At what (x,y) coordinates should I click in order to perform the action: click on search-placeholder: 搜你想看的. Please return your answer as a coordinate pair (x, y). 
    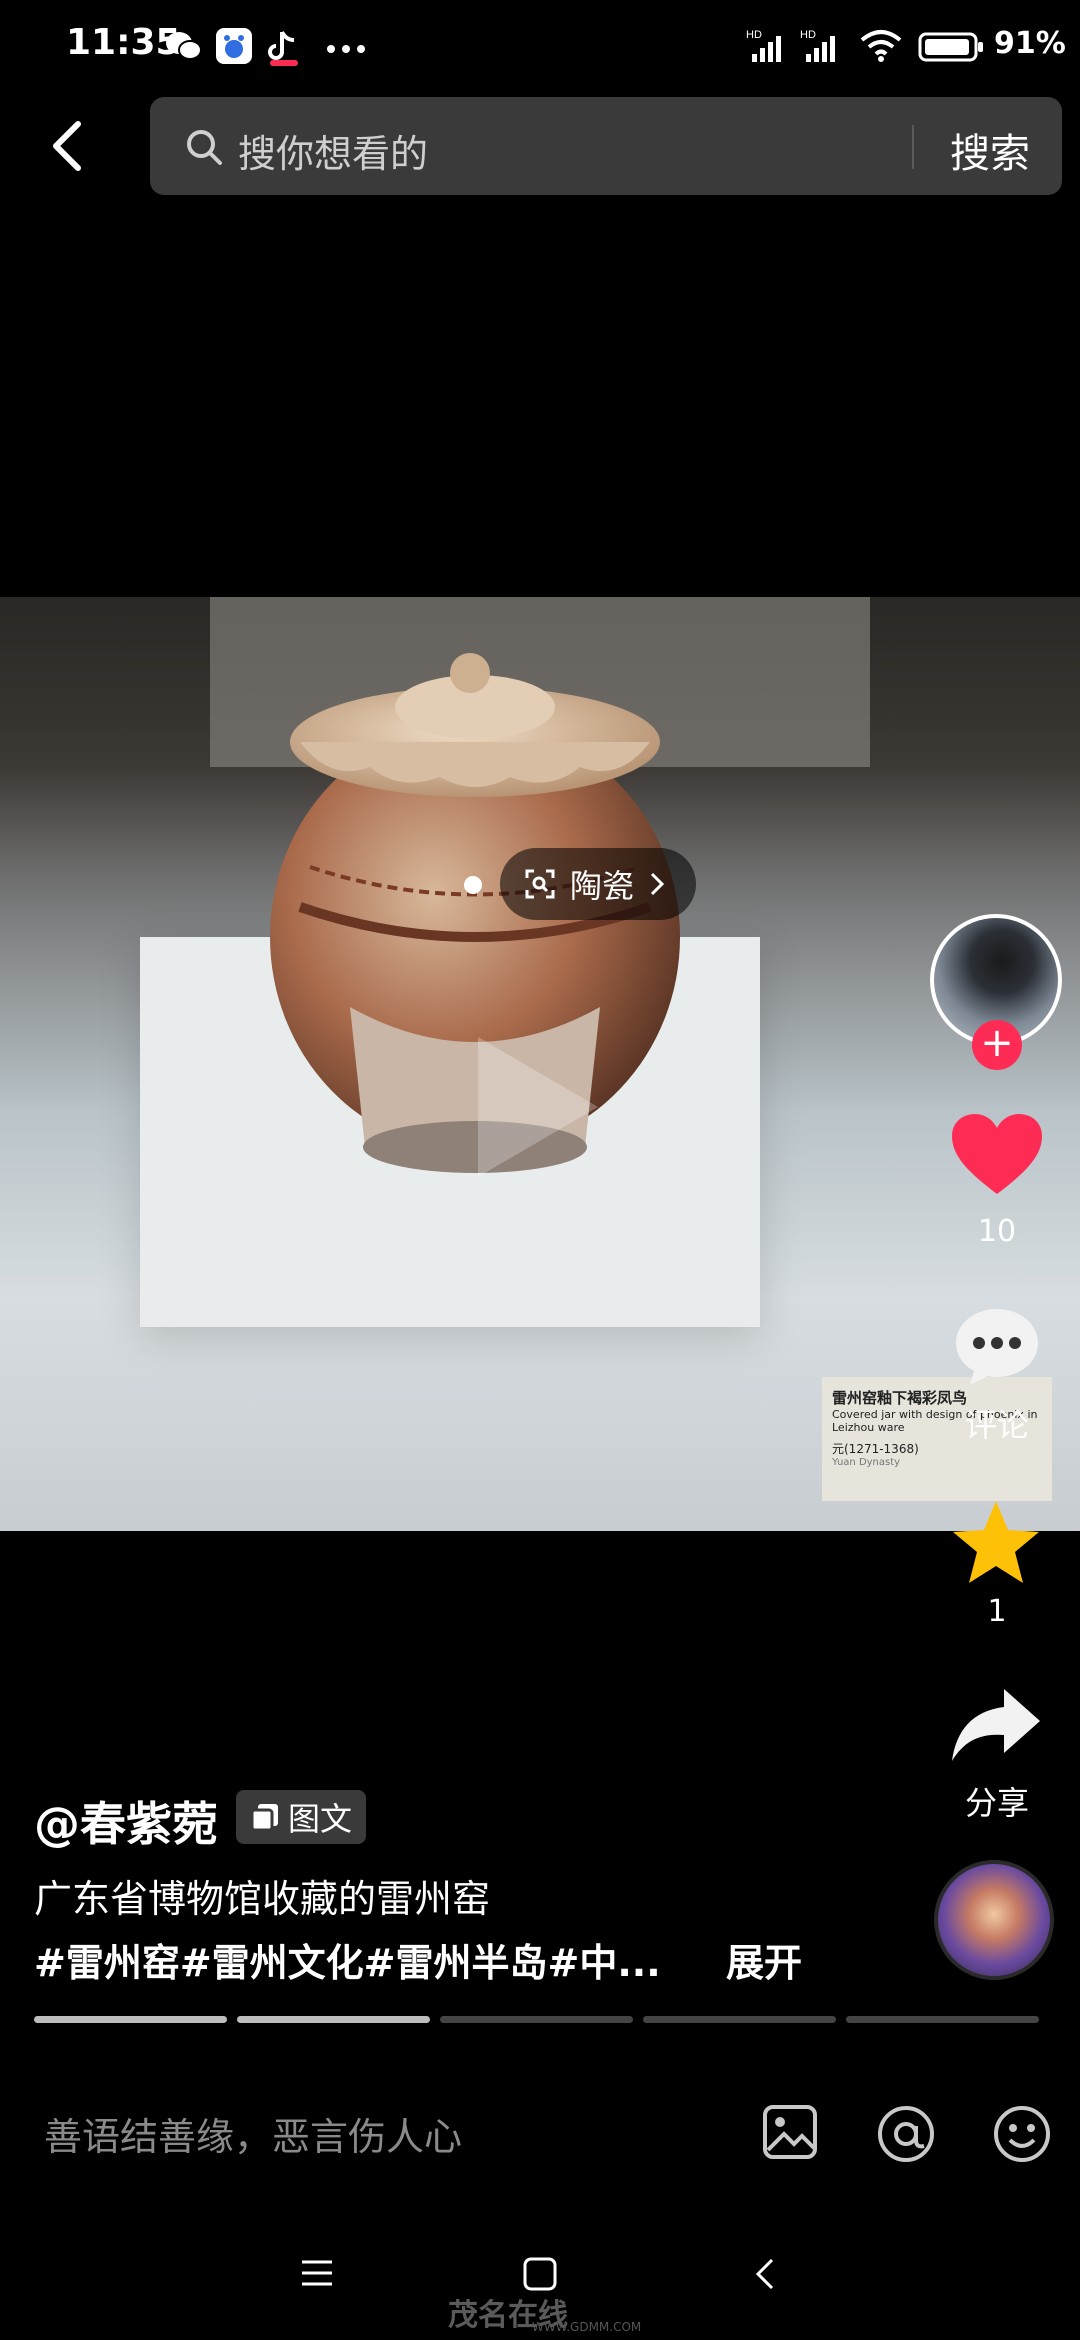
    Looking at the image, I should click on (333, 154).